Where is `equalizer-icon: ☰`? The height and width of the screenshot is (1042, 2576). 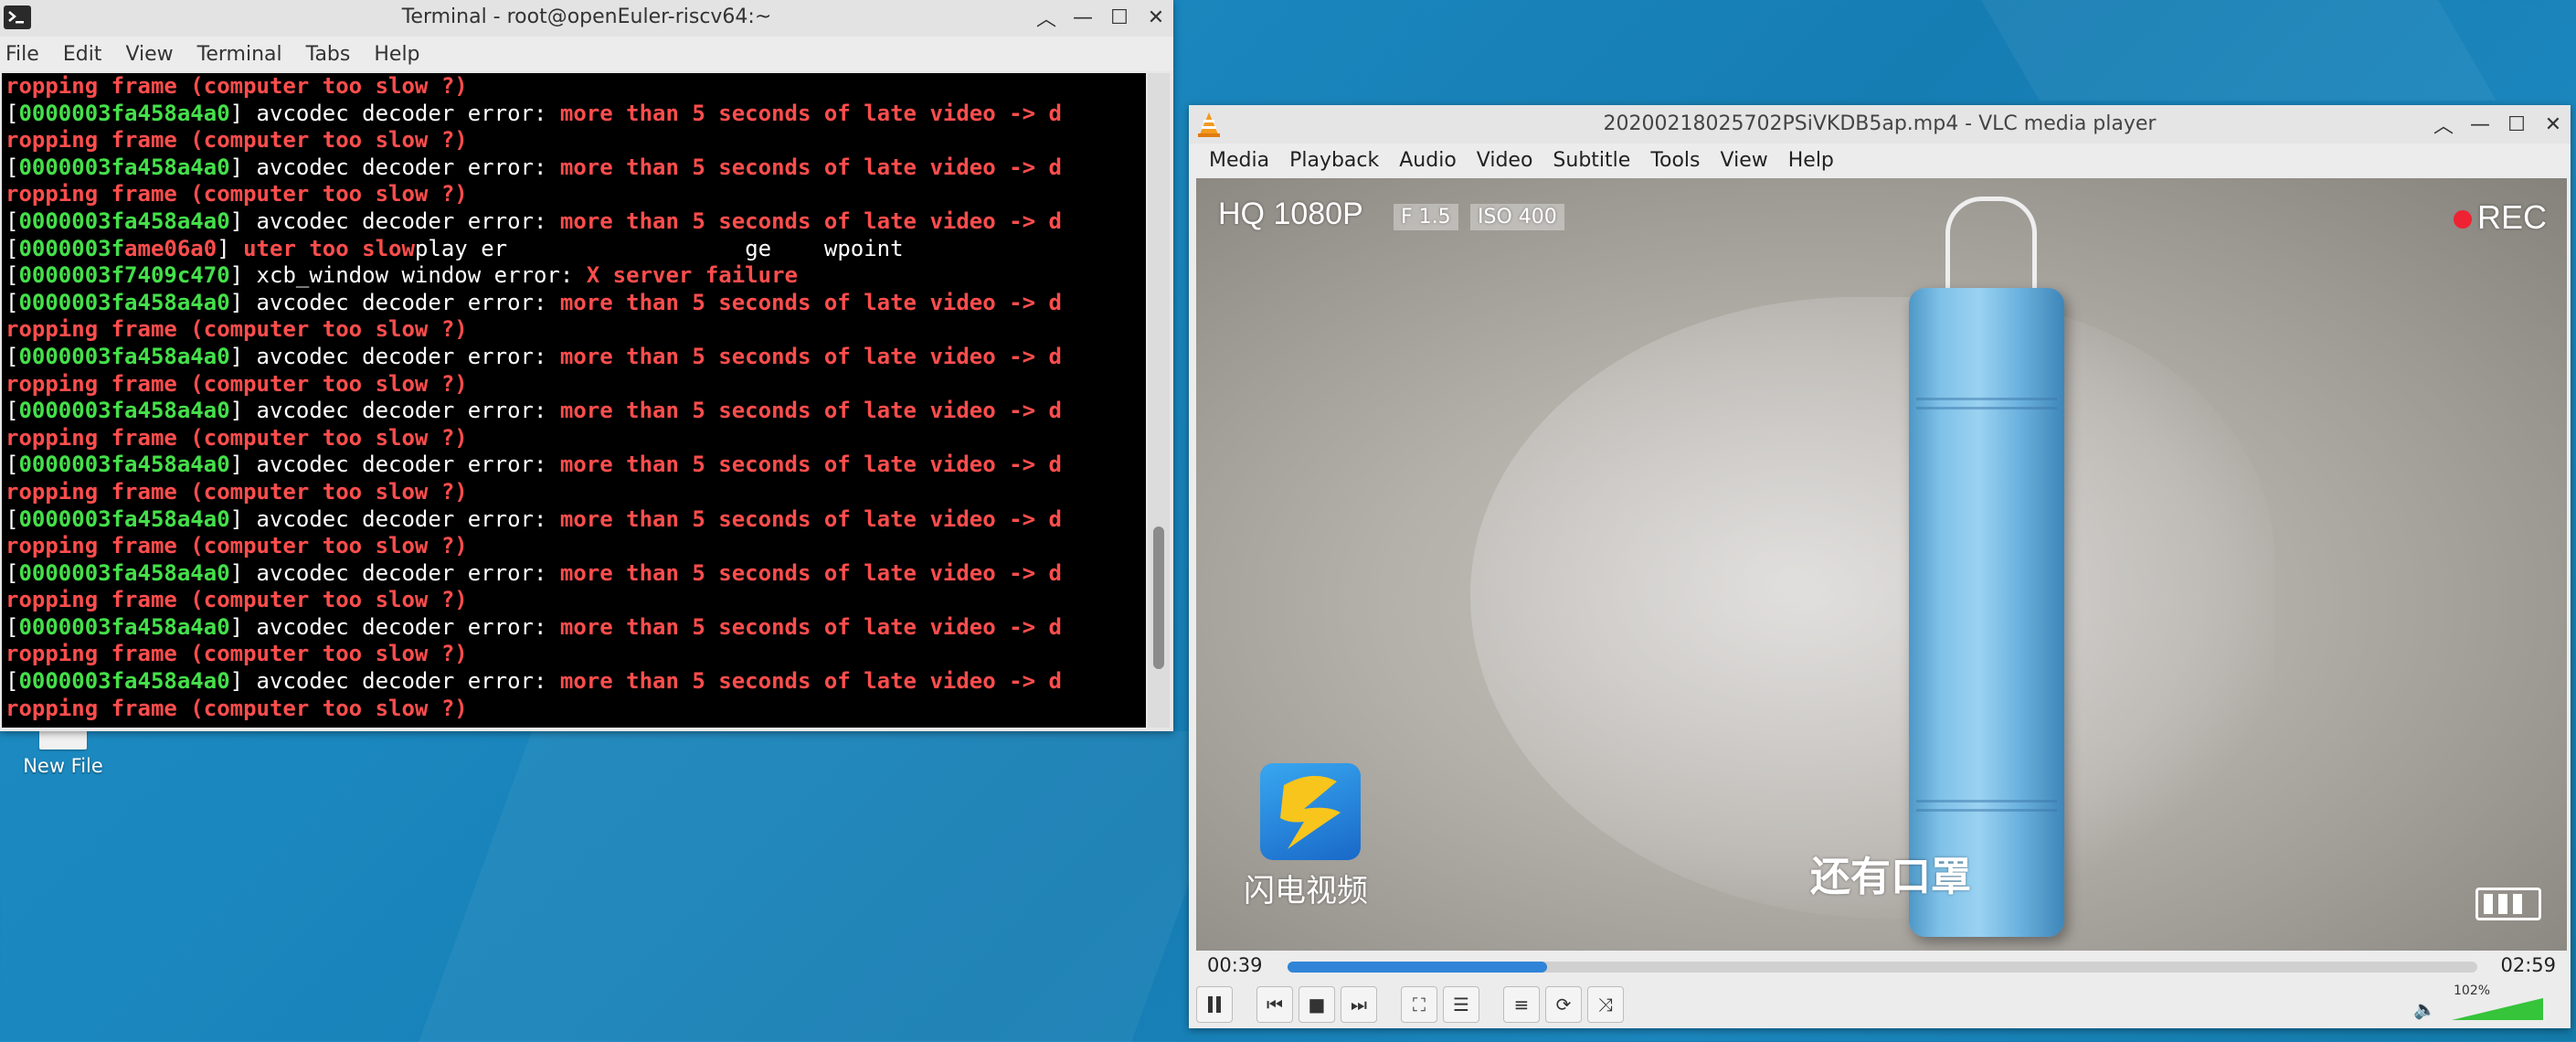
equalizer-icon: ☰ is located at coordinates (1461, 1004).